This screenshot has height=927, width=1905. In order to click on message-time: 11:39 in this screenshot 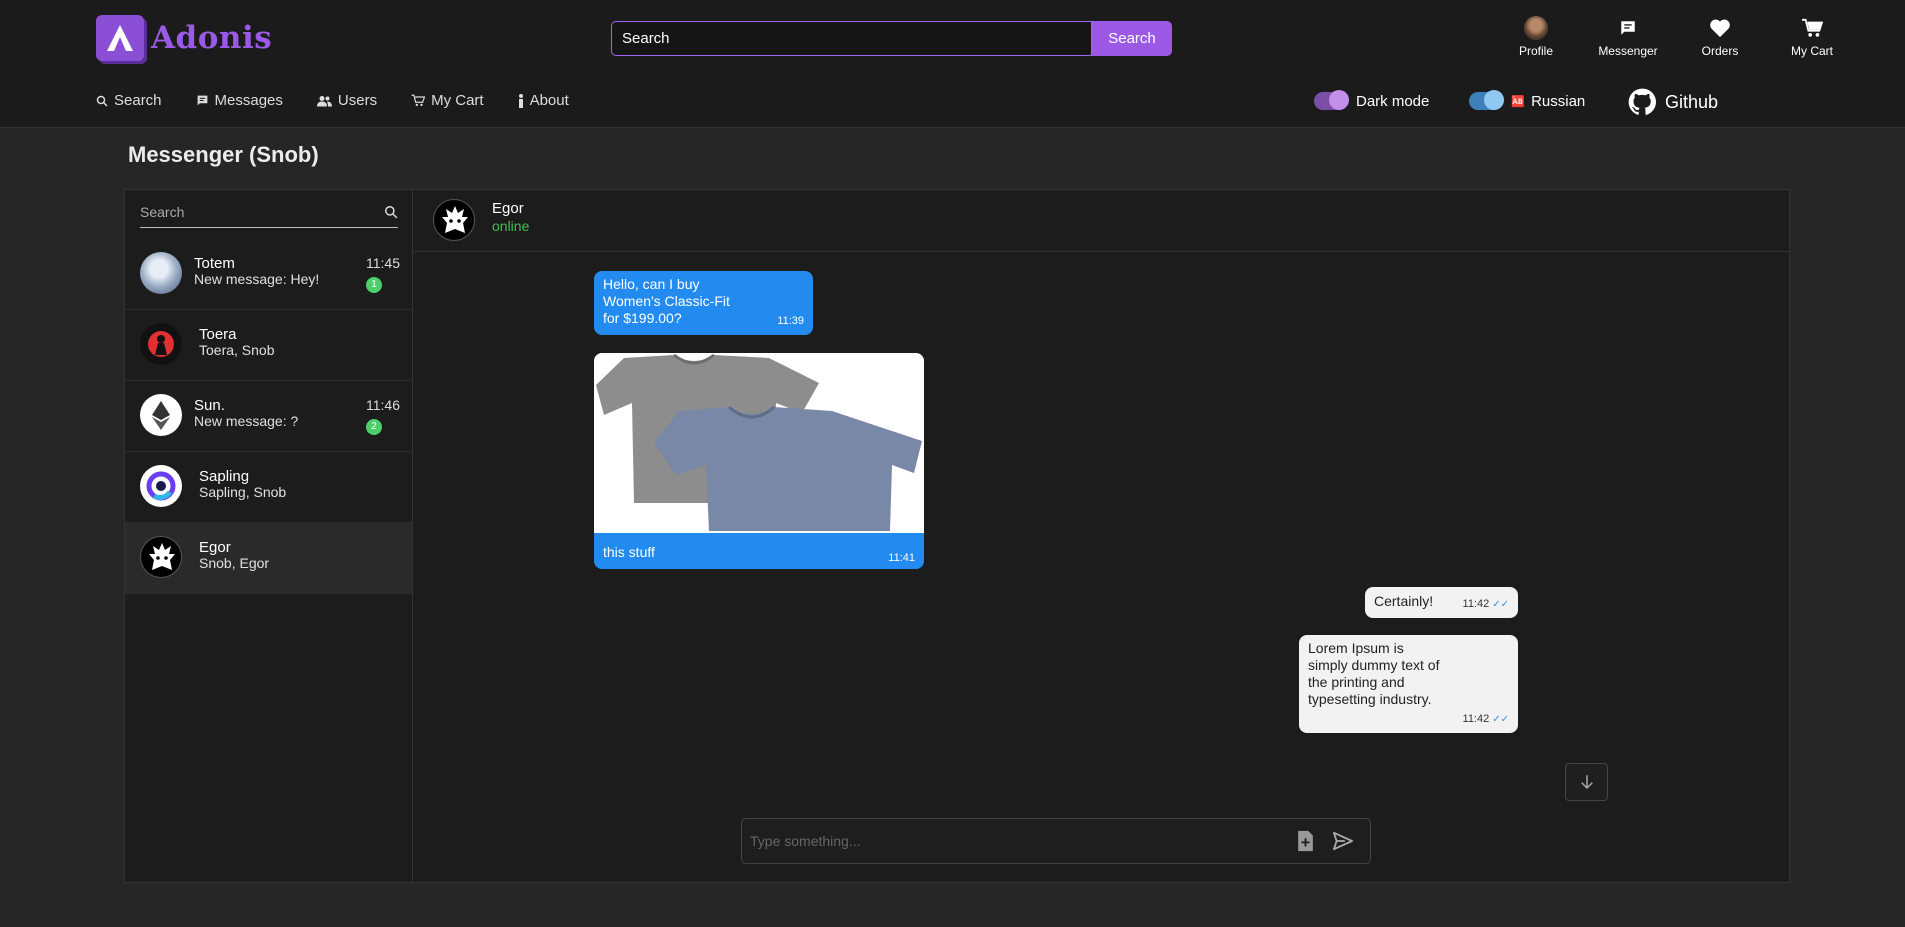, I will do `click(790, 321)`.